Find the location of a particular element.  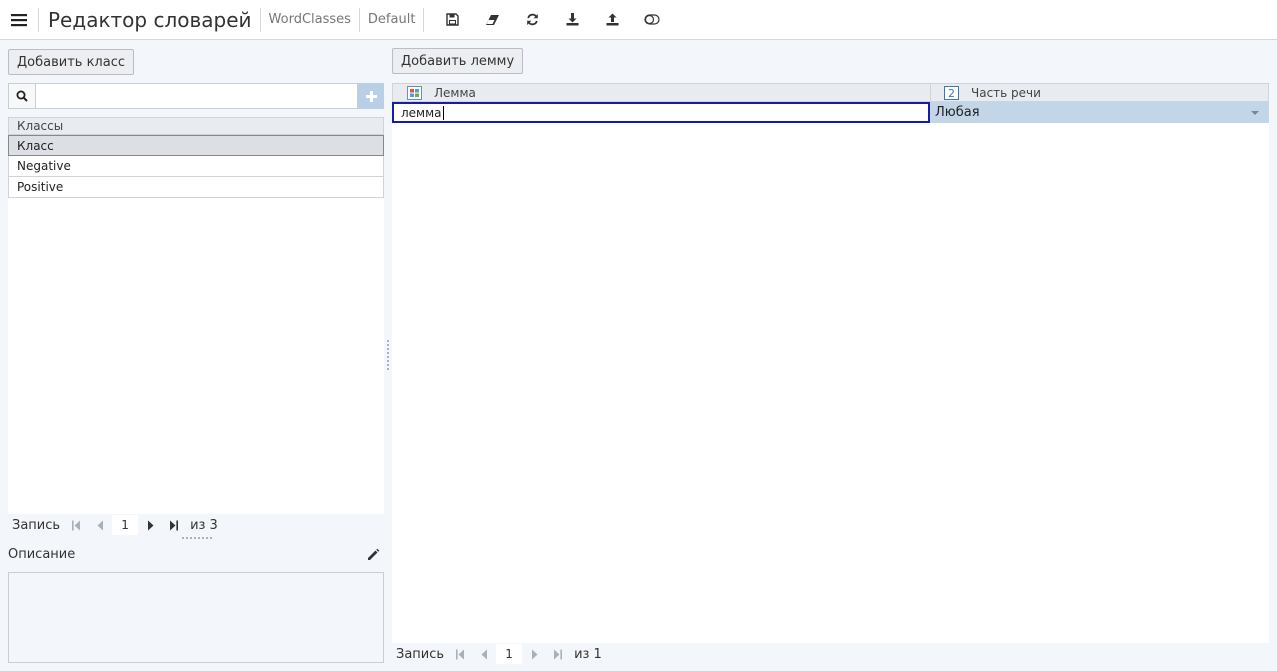

column-label: Часть речи is located at coordinates (1006, 92).